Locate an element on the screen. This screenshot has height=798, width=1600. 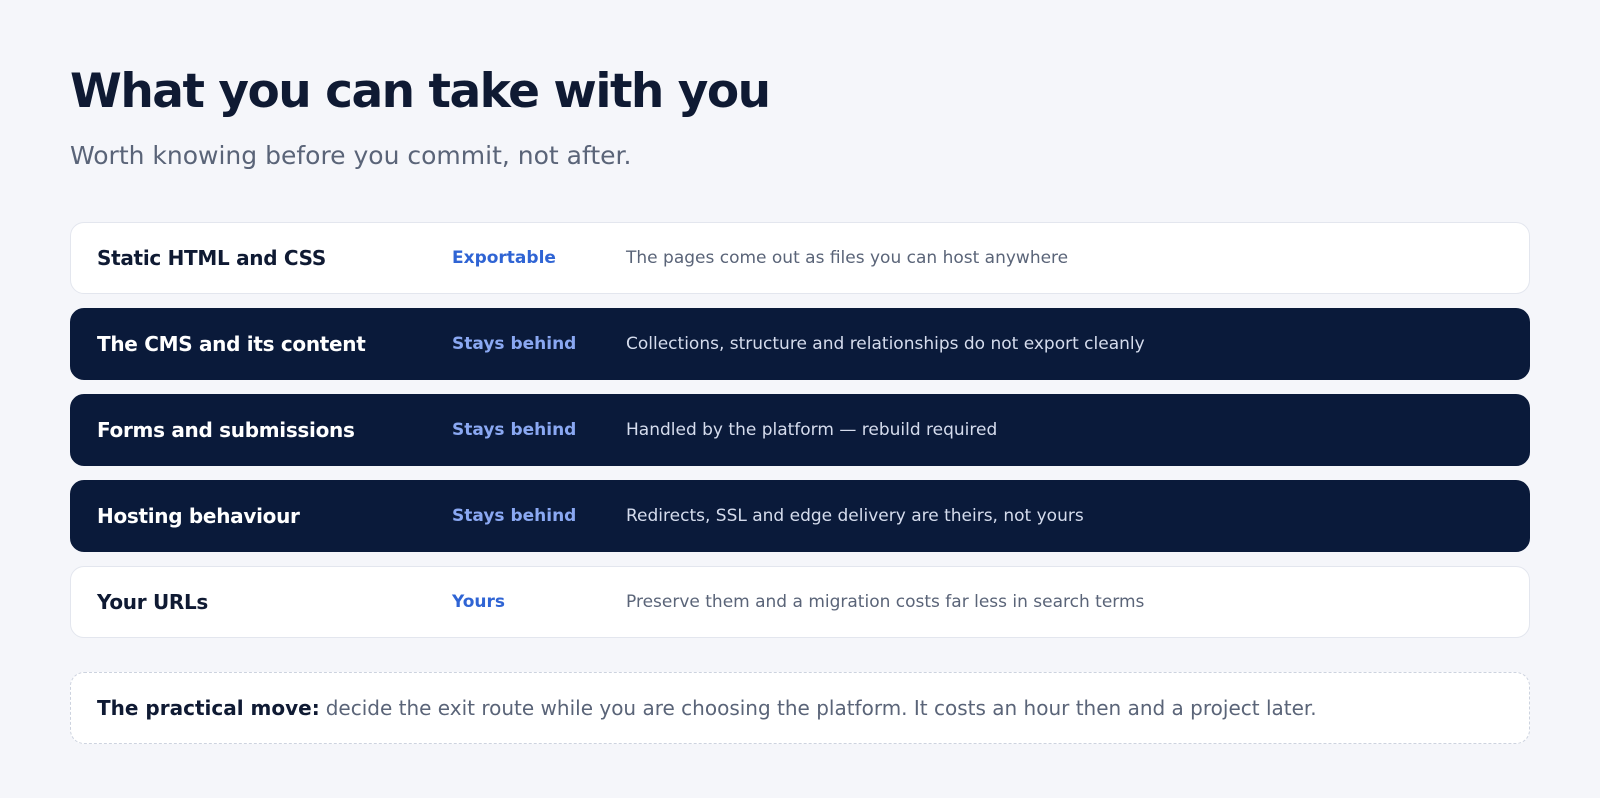
page-title: What you can take with you is located at coordinates (420, 91).